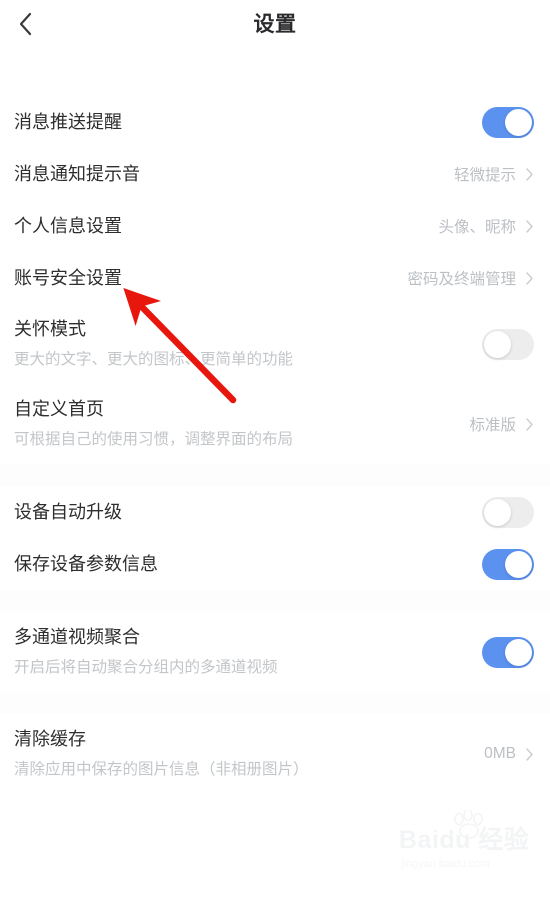 This screenshot has height=900, width=550. What do you see at coordinates (275, 226) in the screenshot?
I see `setting-row-personal-info: 个人信息设置 头像、昵称` at bounding box center [275, 226].